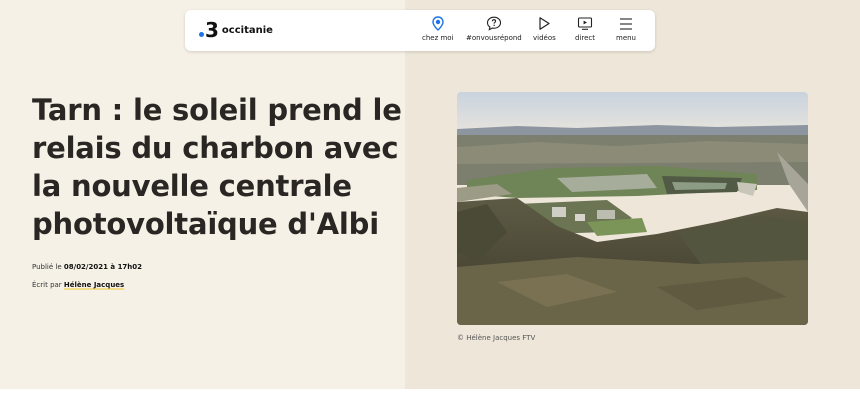 The height and width of the screenshot is (399, 860). I want to click on nav-label-videos: vidéos, so click(544, 38).